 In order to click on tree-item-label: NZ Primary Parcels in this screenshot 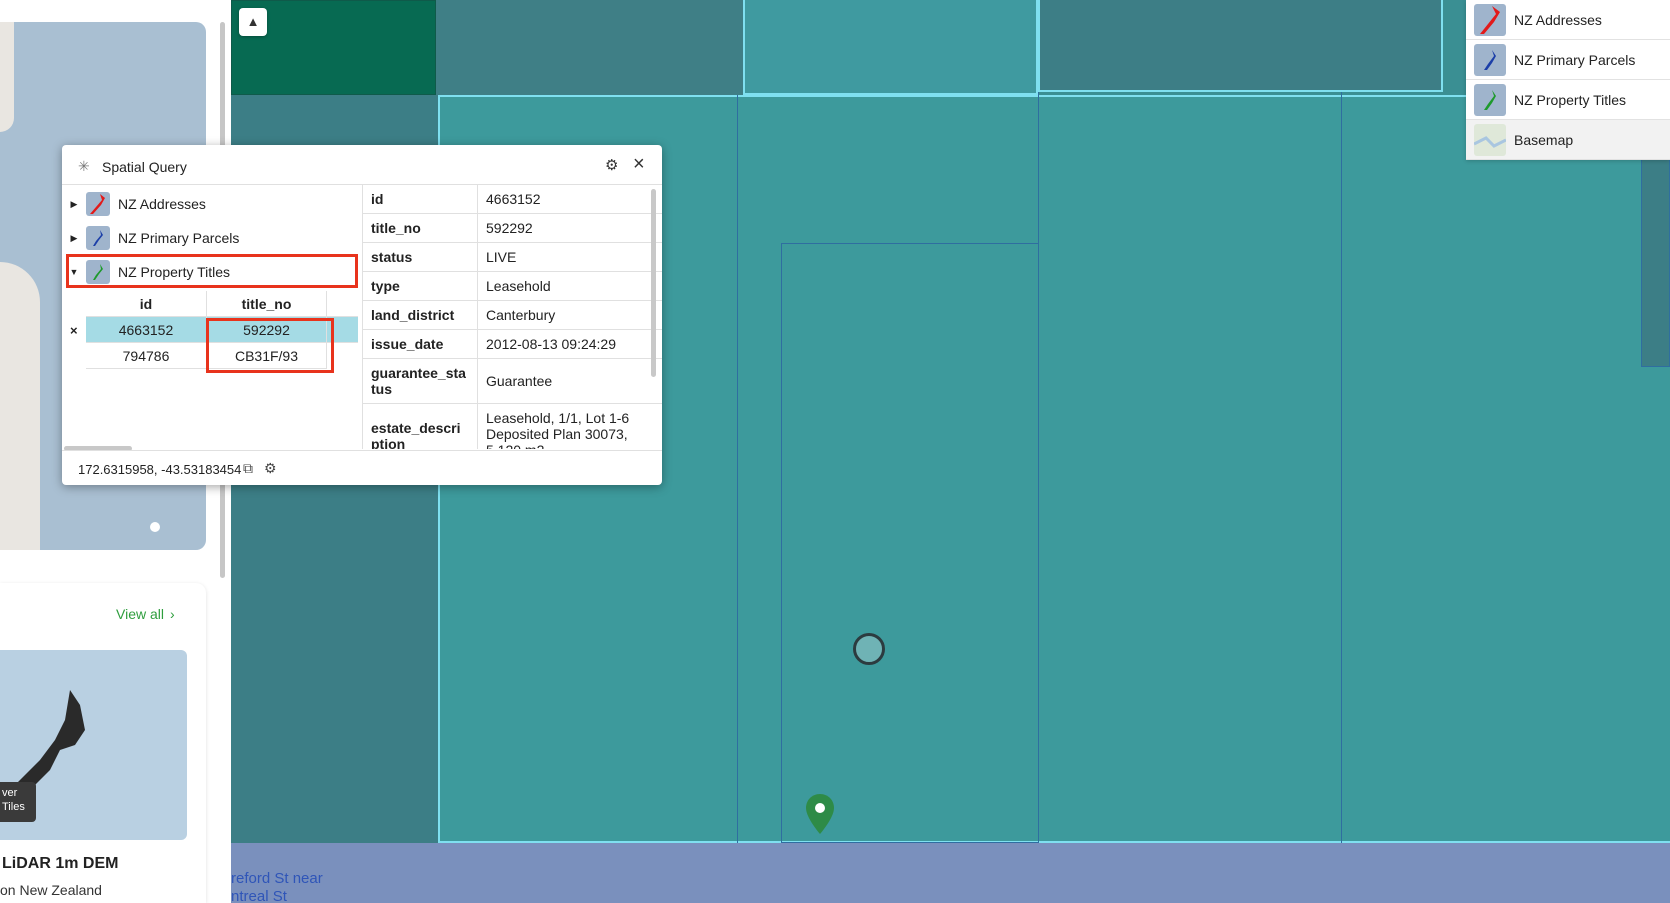, I will do `click(179, 238)`.